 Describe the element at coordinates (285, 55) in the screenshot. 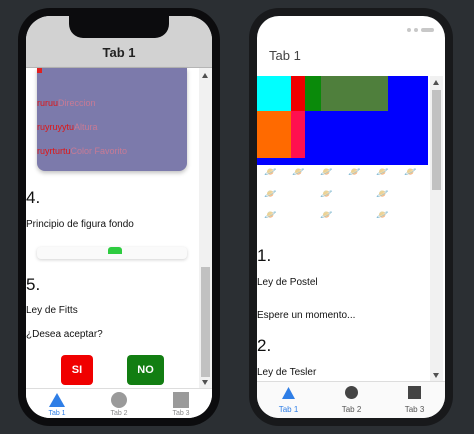

I see `right-header-title: Tab 1` at that location.